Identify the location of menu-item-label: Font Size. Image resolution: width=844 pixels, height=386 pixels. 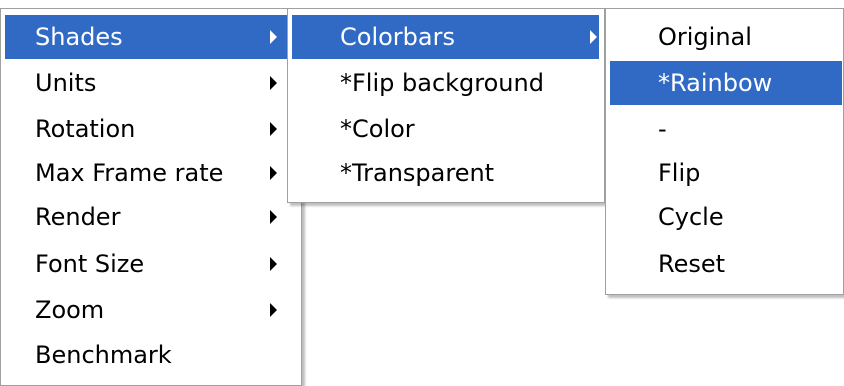
(90, 264).